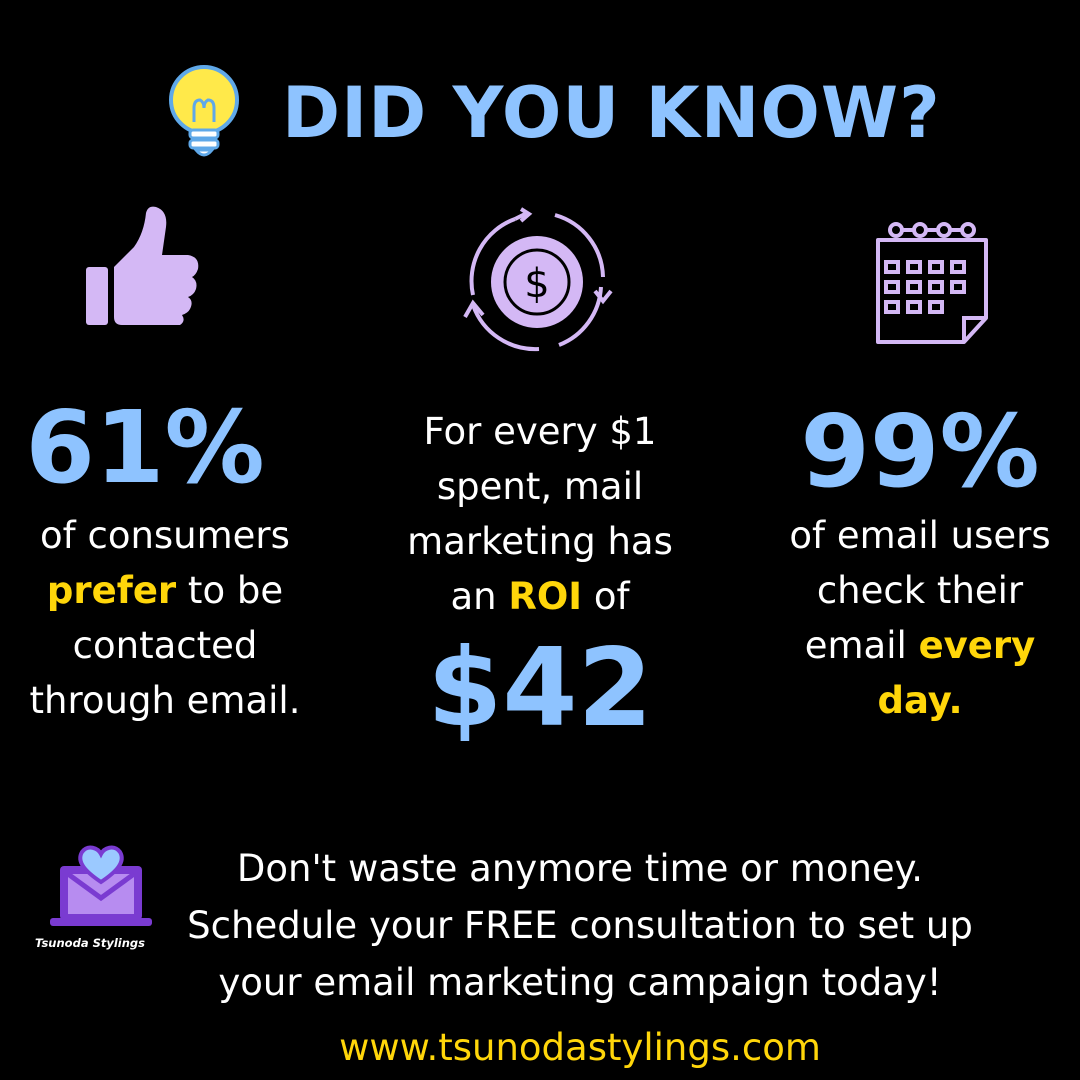 The width and height of the screenshot is (1080, 1080). I want to click on stat-text-line: email every, so click(920, 645).